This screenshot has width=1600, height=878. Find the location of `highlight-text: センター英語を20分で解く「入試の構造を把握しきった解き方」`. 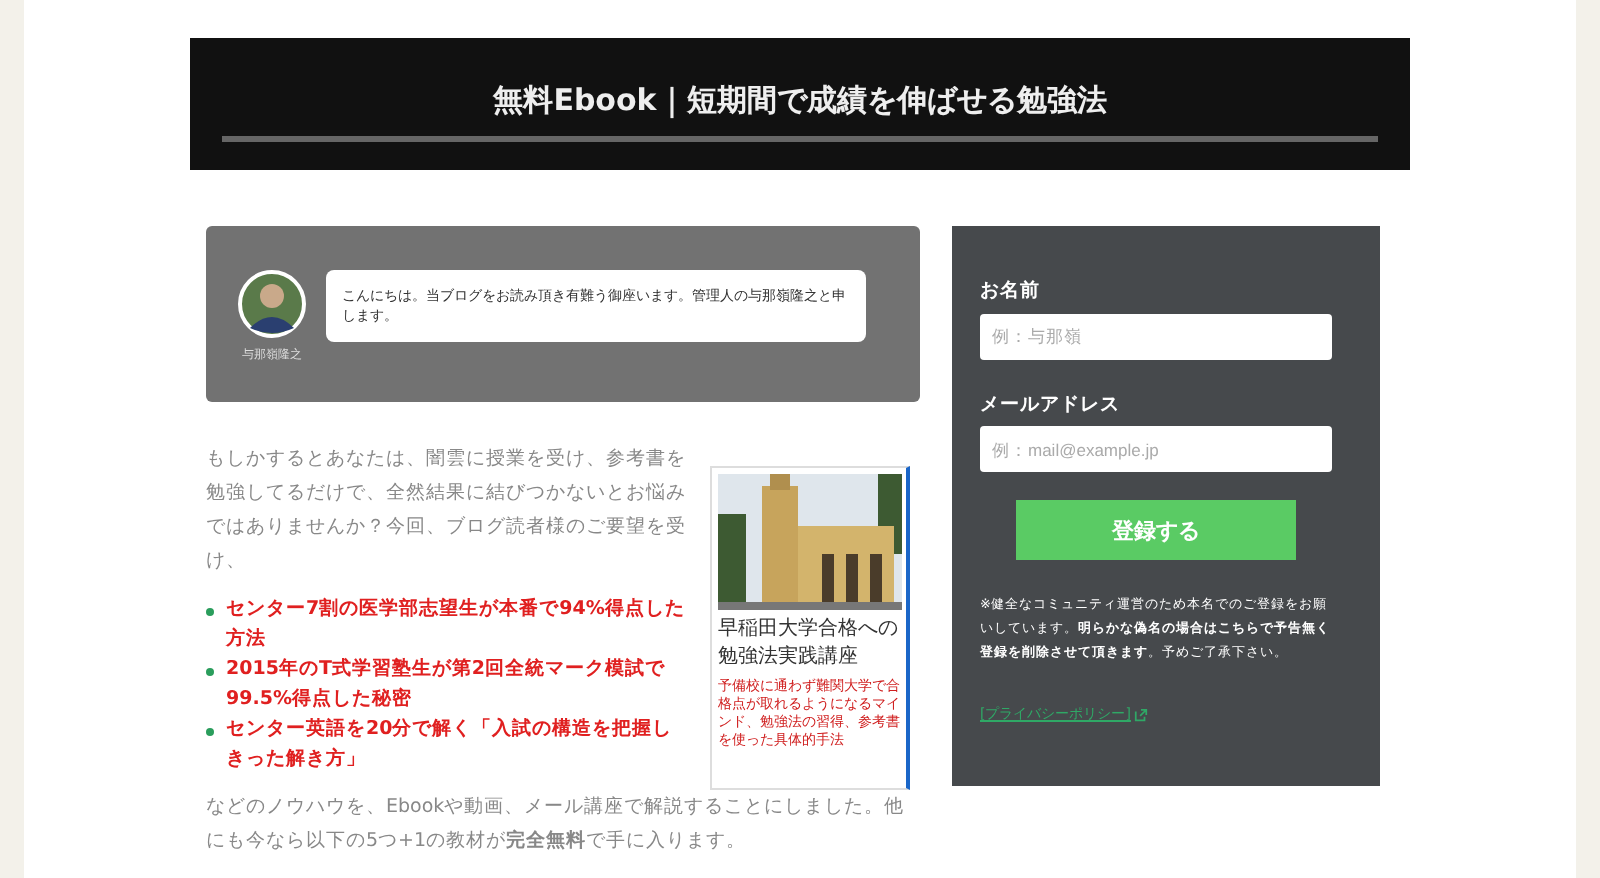

highlight-text: センター英語を20分で解く「入試の構造を把握しきった解き方」 is located at coordinates (450, 744).